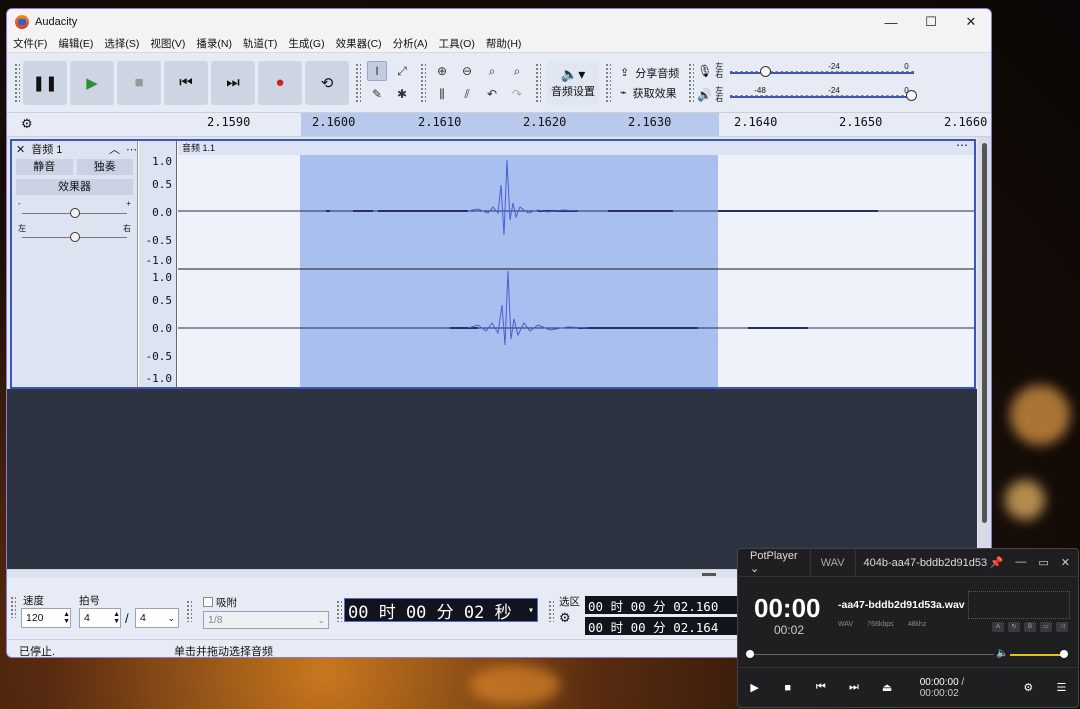 This screenshot has height=709, width=1080. I want to click on play-button: ▶, so click(92, 82).